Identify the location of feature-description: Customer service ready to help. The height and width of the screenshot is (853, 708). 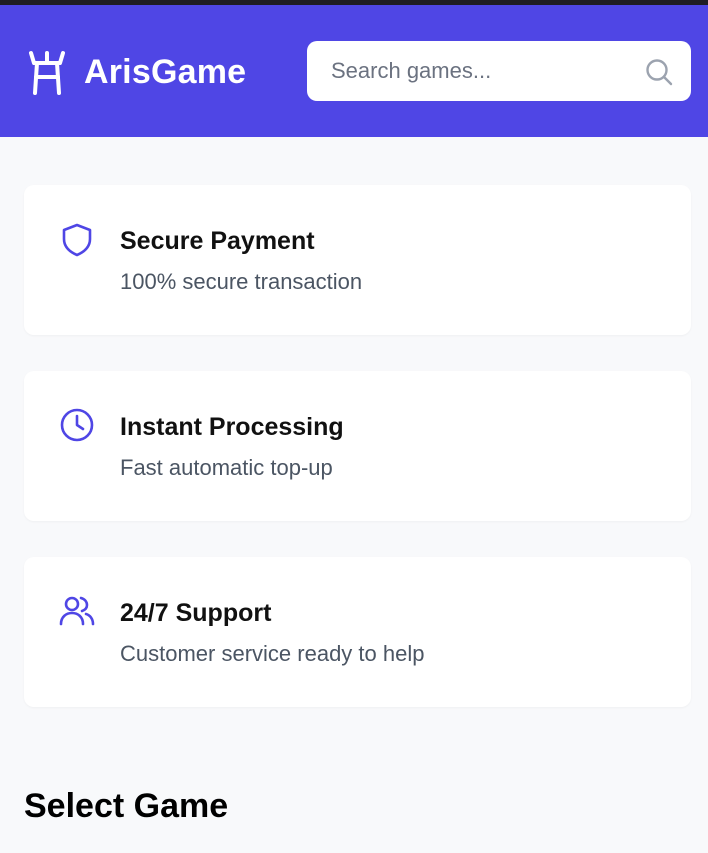
(272, 653).